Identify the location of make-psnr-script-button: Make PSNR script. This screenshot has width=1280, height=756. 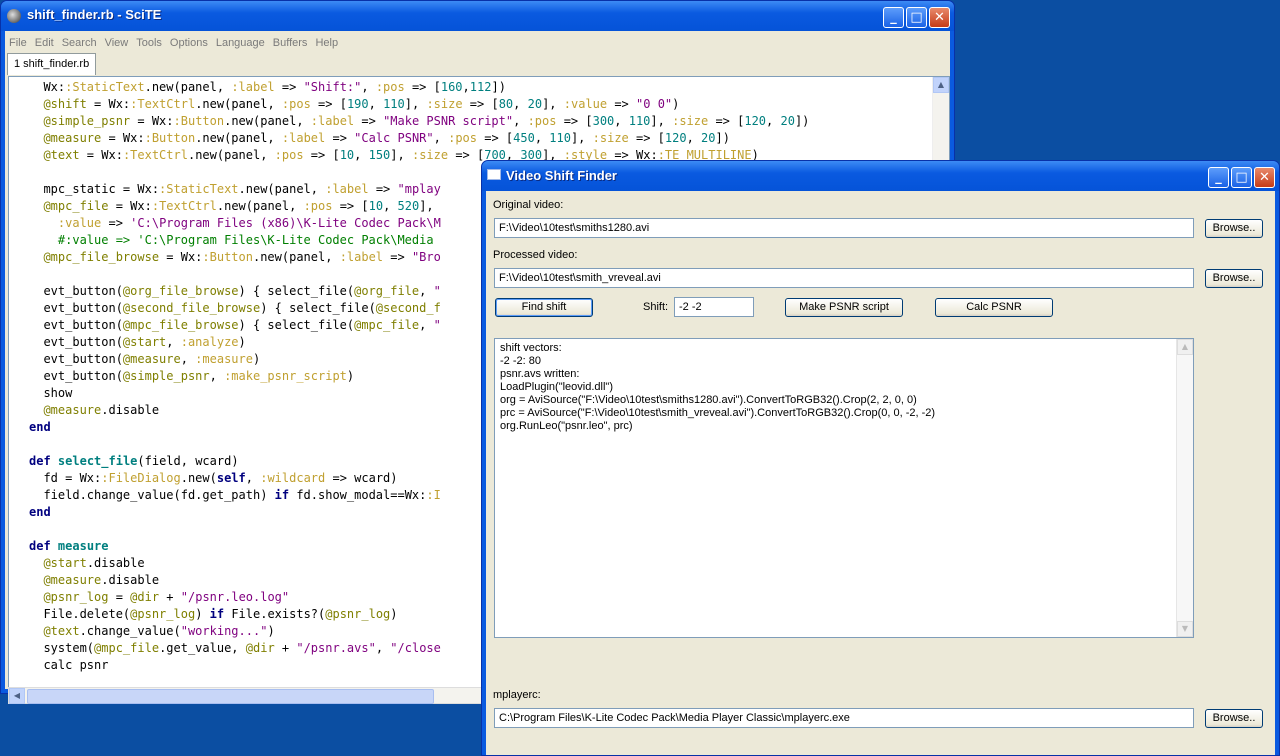
(844, 307).